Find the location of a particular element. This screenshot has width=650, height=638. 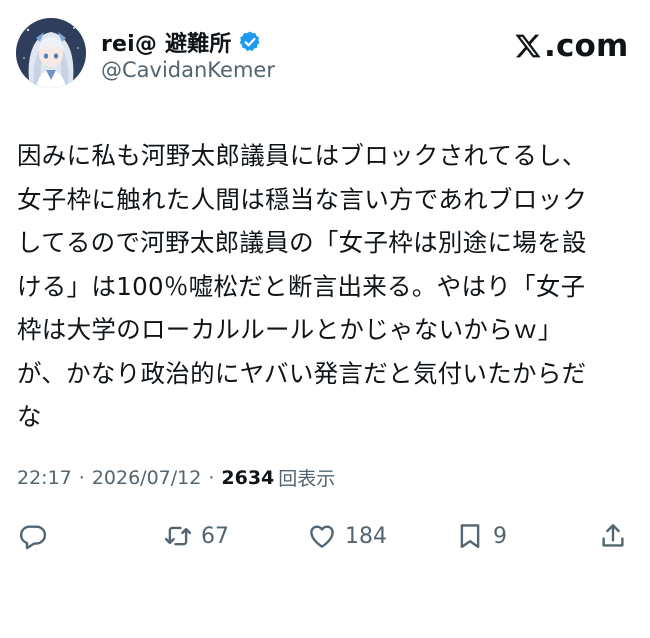

x-brand-mark: .com is located at coordinates (571, 46).